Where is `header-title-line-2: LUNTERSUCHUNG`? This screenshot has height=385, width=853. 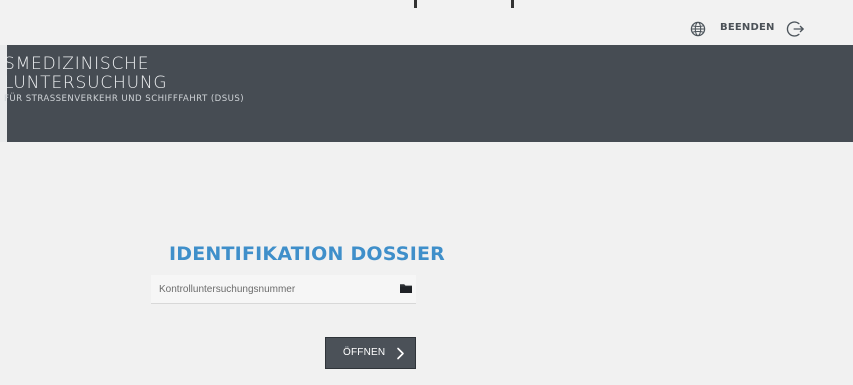
header-title-line-2: LUNTERSUCHUNG is located at coordinates (86, 83).